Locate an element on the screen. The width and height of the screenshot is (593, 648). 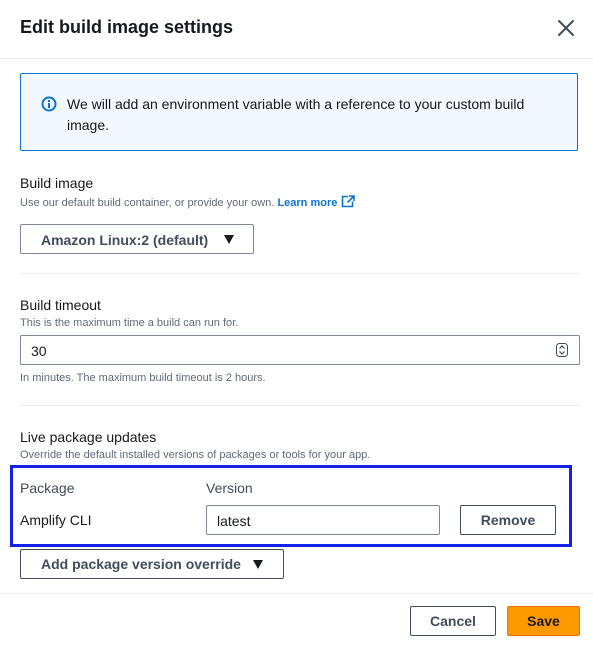
build-timeout-input: 30 is located at coordinates (300, 350).